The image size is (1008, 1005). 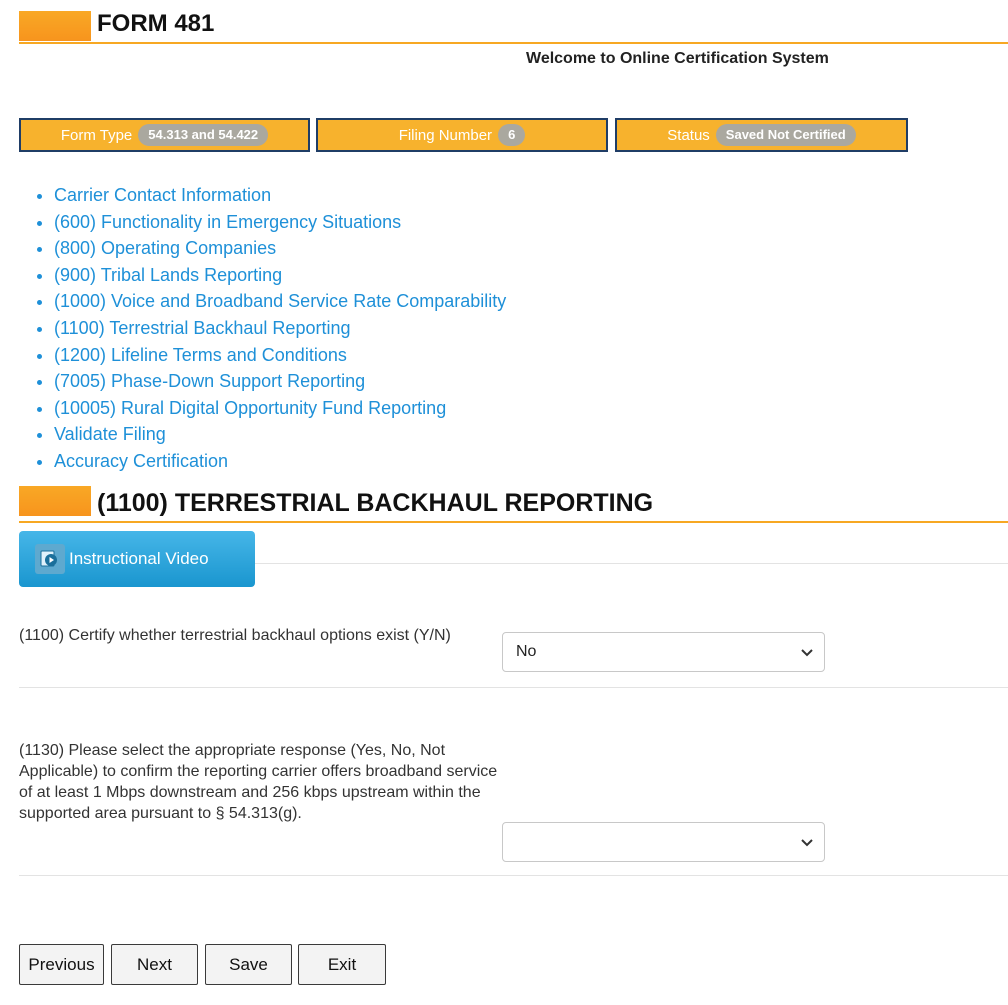 I want to click on nav-item-1200: (1200) Lifeline Terms and Conditions, so click(x=280, y=355).